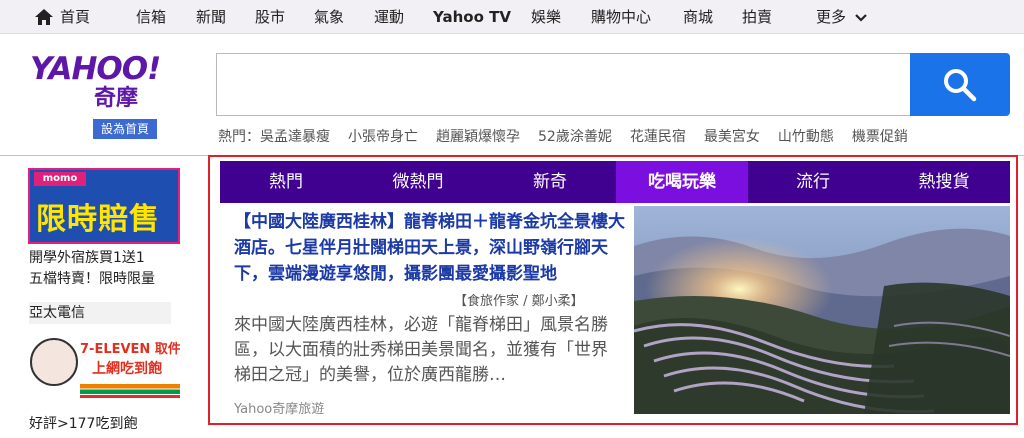  Describe the element at coordinates (95, 69) in the screenshot. I see `logo-wordmark: YAHOO!` at that location.